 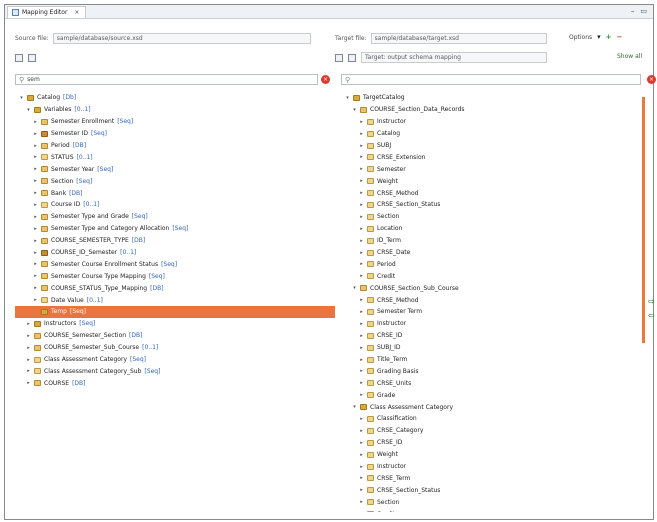 I want to click on tree-row: ▸ Section [Seq], so click(x=175, y=181).